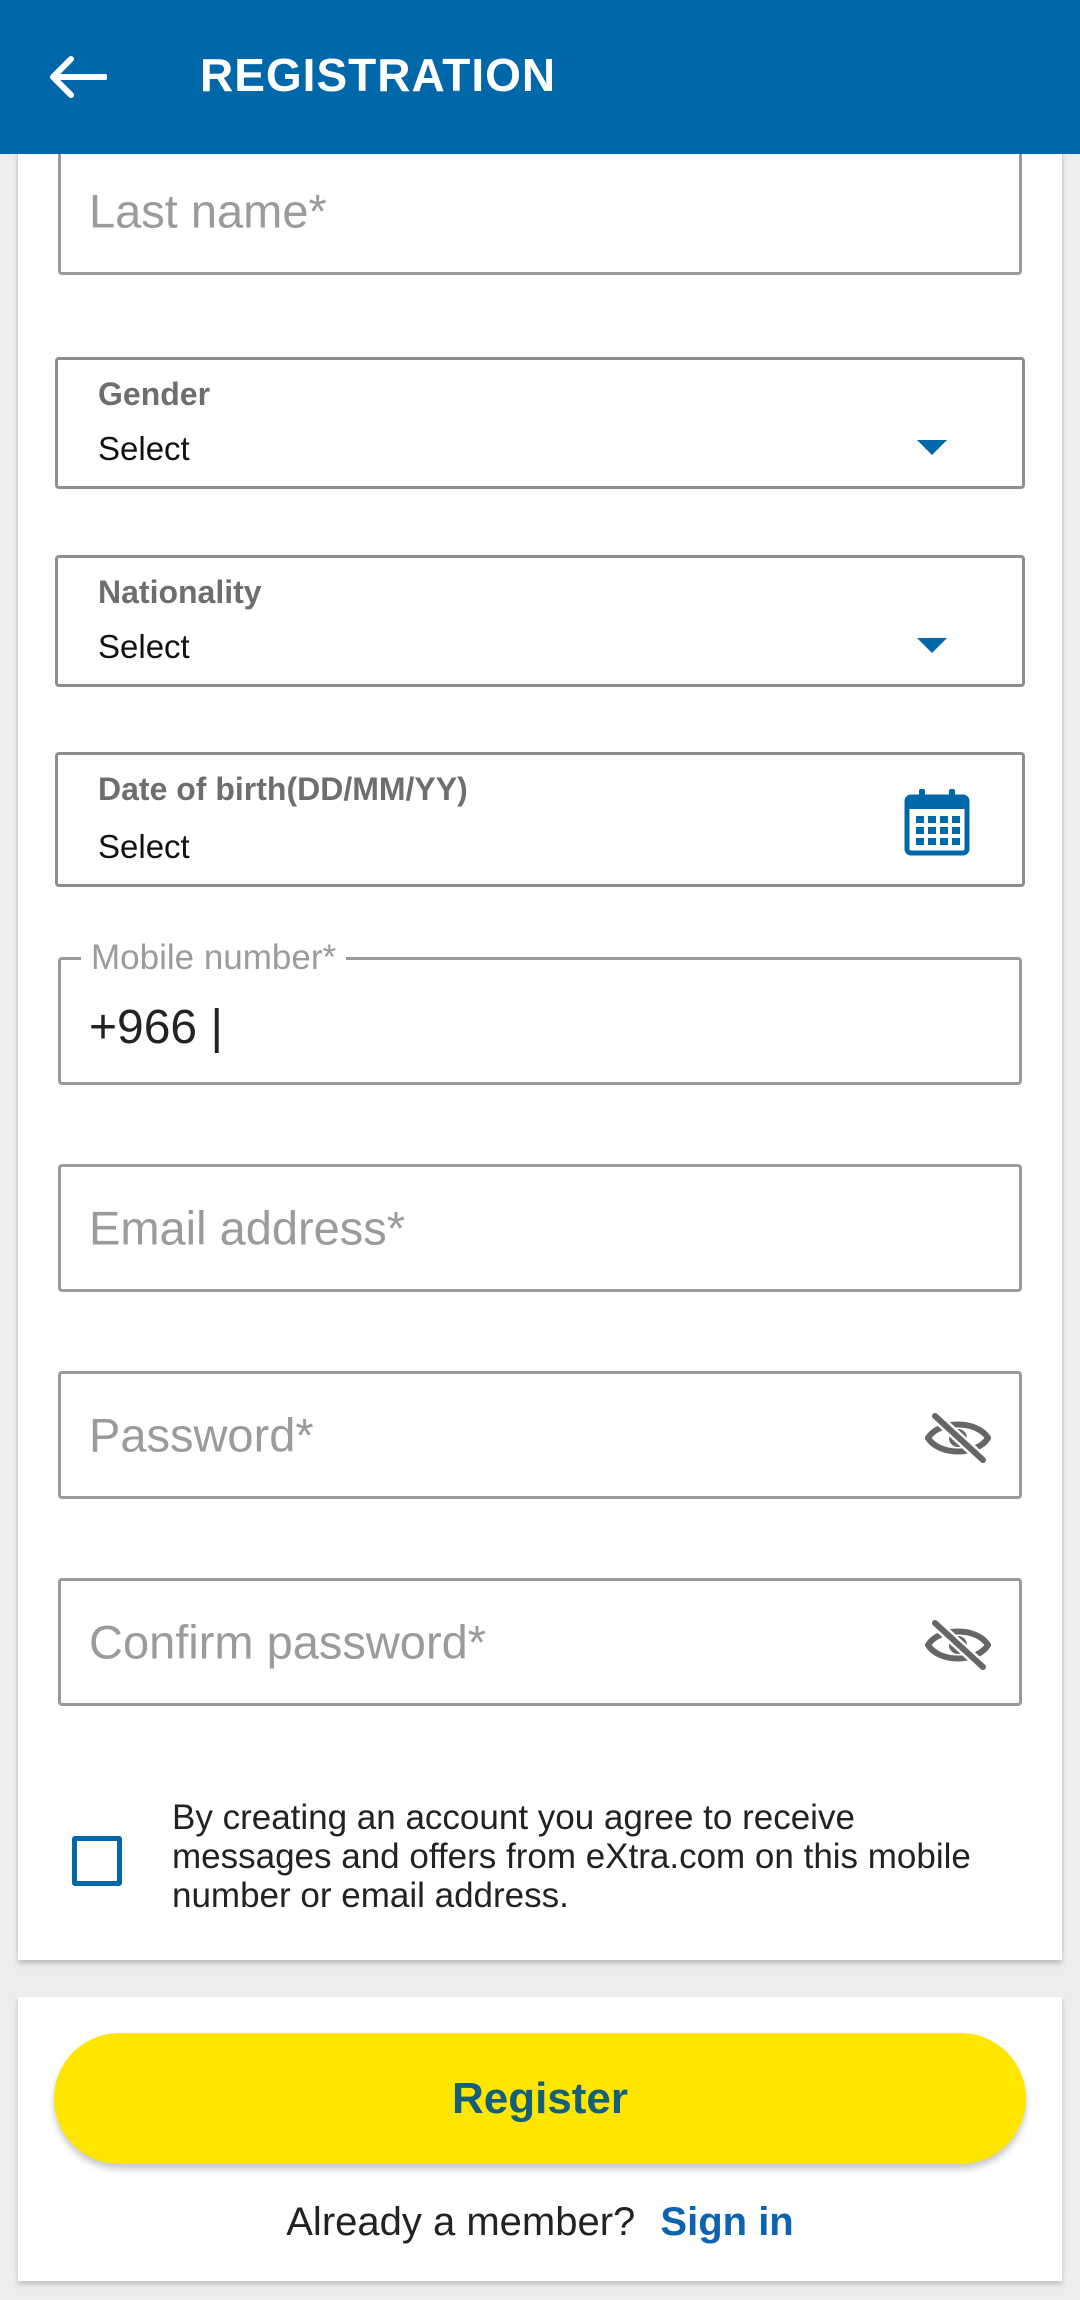  Describe the element at coordinates (214, 958) in the screenshot. I see `mobile-number-label: Mobile number*` at that location.